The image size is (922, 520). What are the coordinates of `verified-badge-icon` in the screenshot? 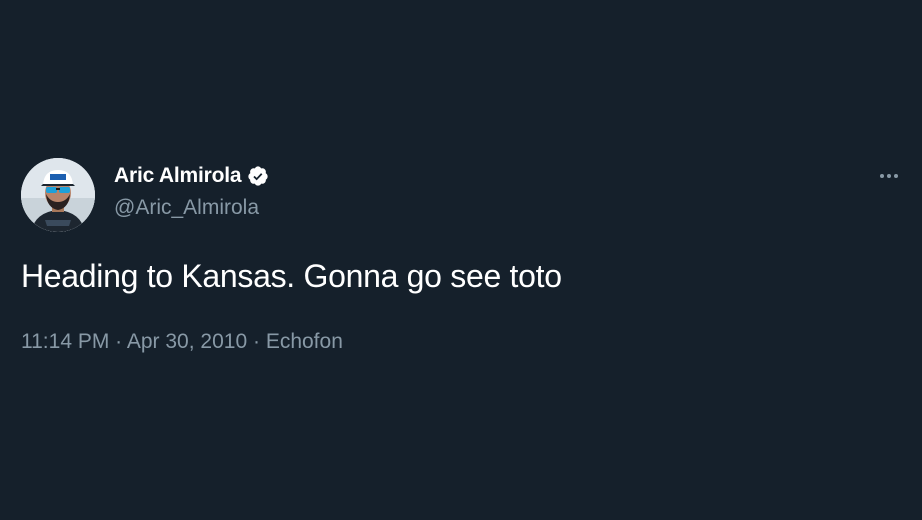 It's located at (258, 176).